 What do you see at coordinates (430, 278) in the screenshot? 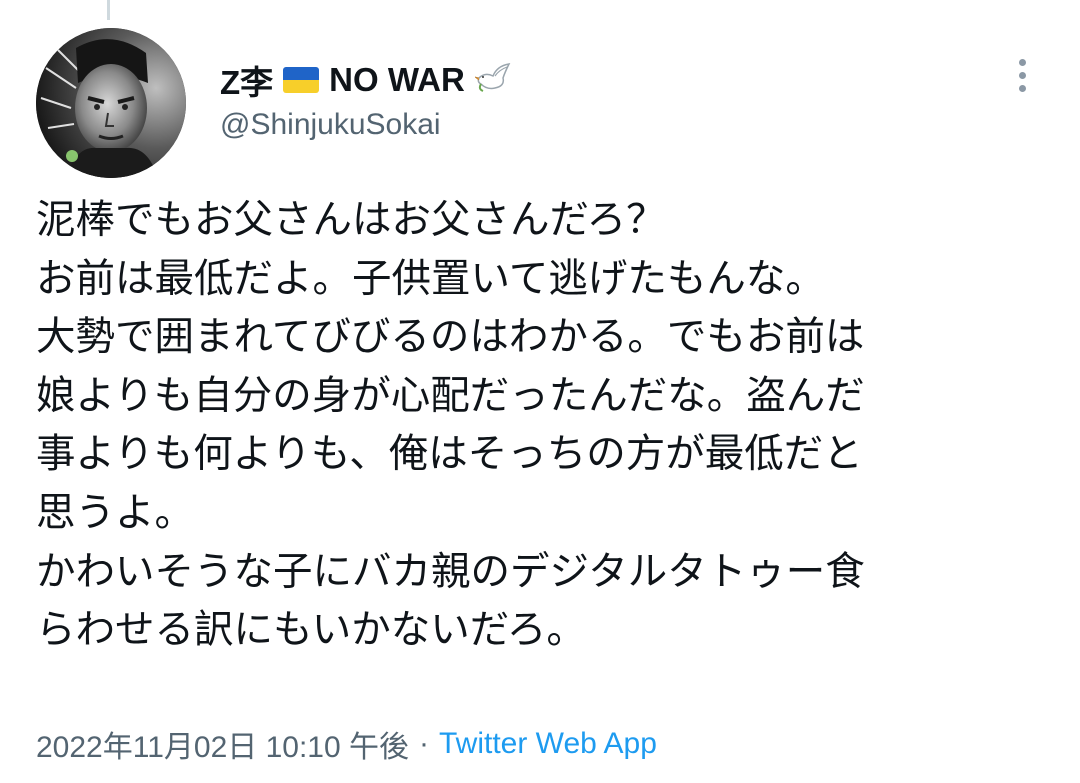
I see `tweet-line: お前は最低だよ。子供置いて逃げたもんな。` at bounding box center [430, 278].